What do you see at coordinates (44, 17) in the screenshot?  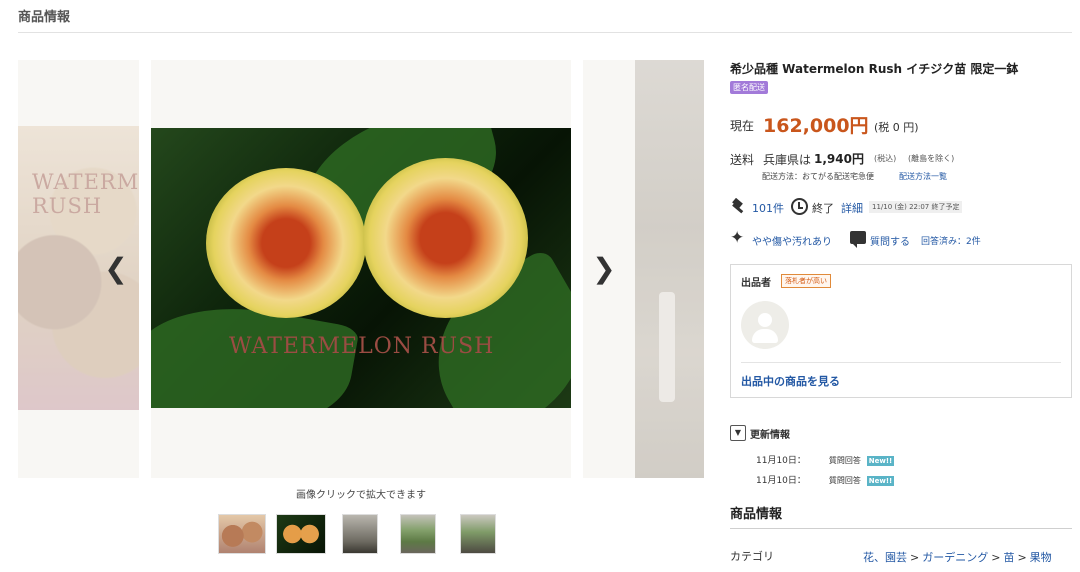 I see `section-heading: 商品情報` at bounding box center [44, 17].